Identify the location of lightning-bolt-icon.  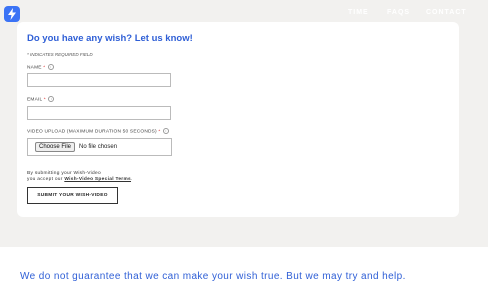
(12, 14).